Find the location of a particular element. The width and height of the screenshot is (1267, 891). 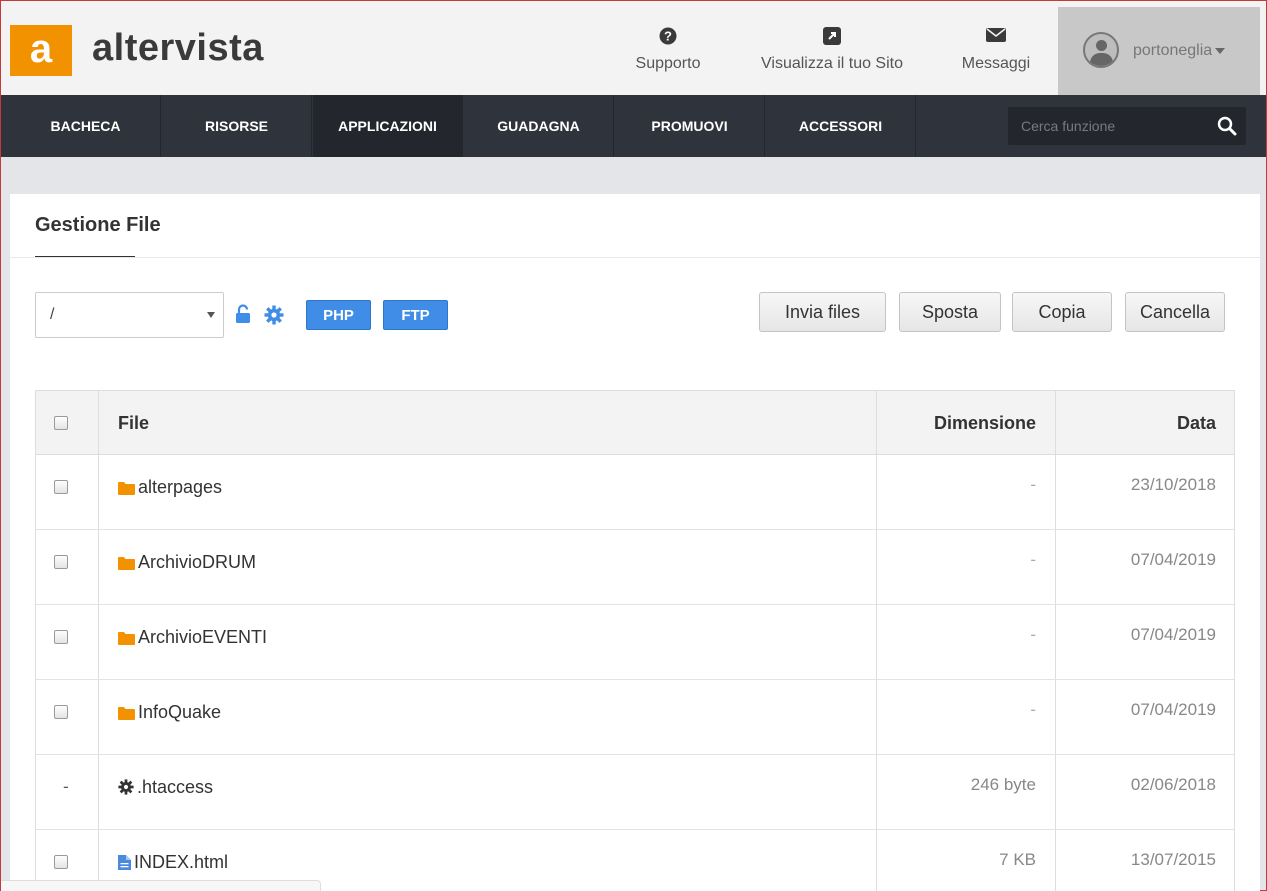

table-header-row: File Dimensione Data is located at coordinates (635, 422).